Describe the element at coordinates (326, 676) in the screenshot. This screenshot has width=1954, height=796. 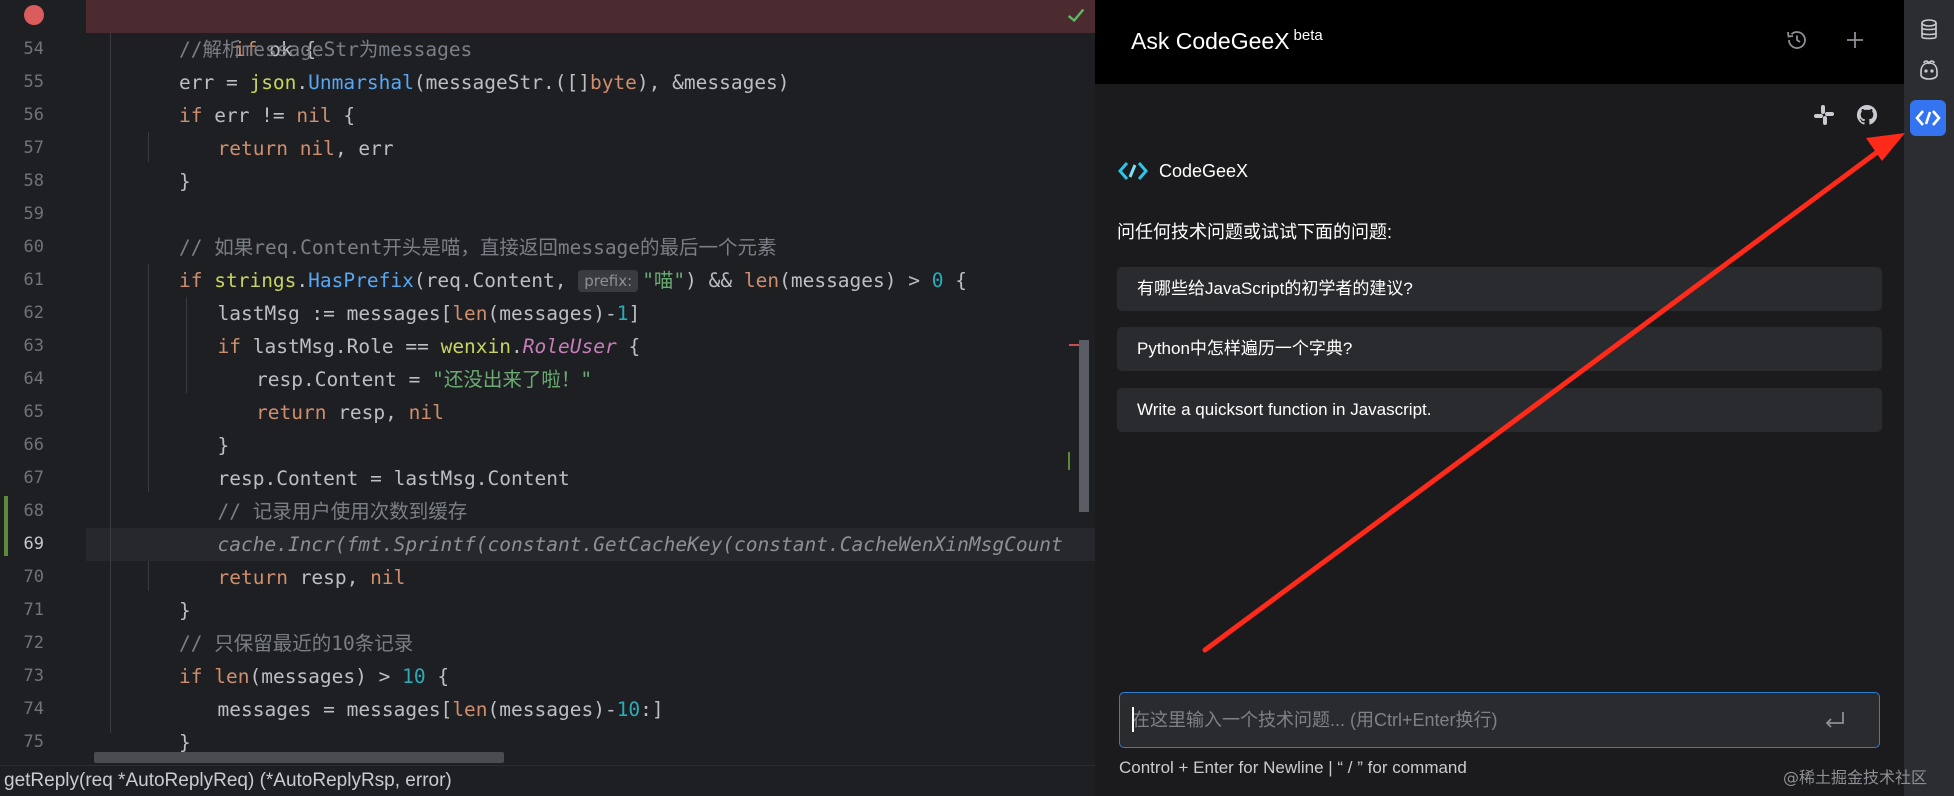
I see `code-token: (messages) >` at that location.